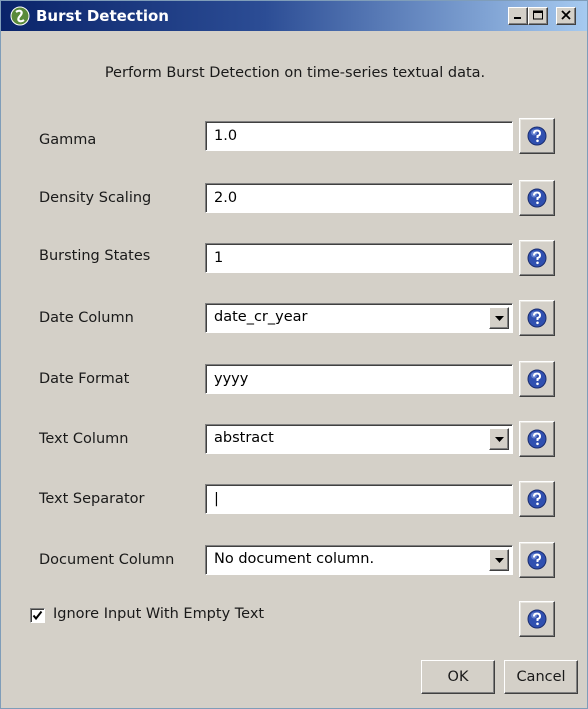 The image size is (588, 709). I want to click on minimize-icon, so click(517, 18).